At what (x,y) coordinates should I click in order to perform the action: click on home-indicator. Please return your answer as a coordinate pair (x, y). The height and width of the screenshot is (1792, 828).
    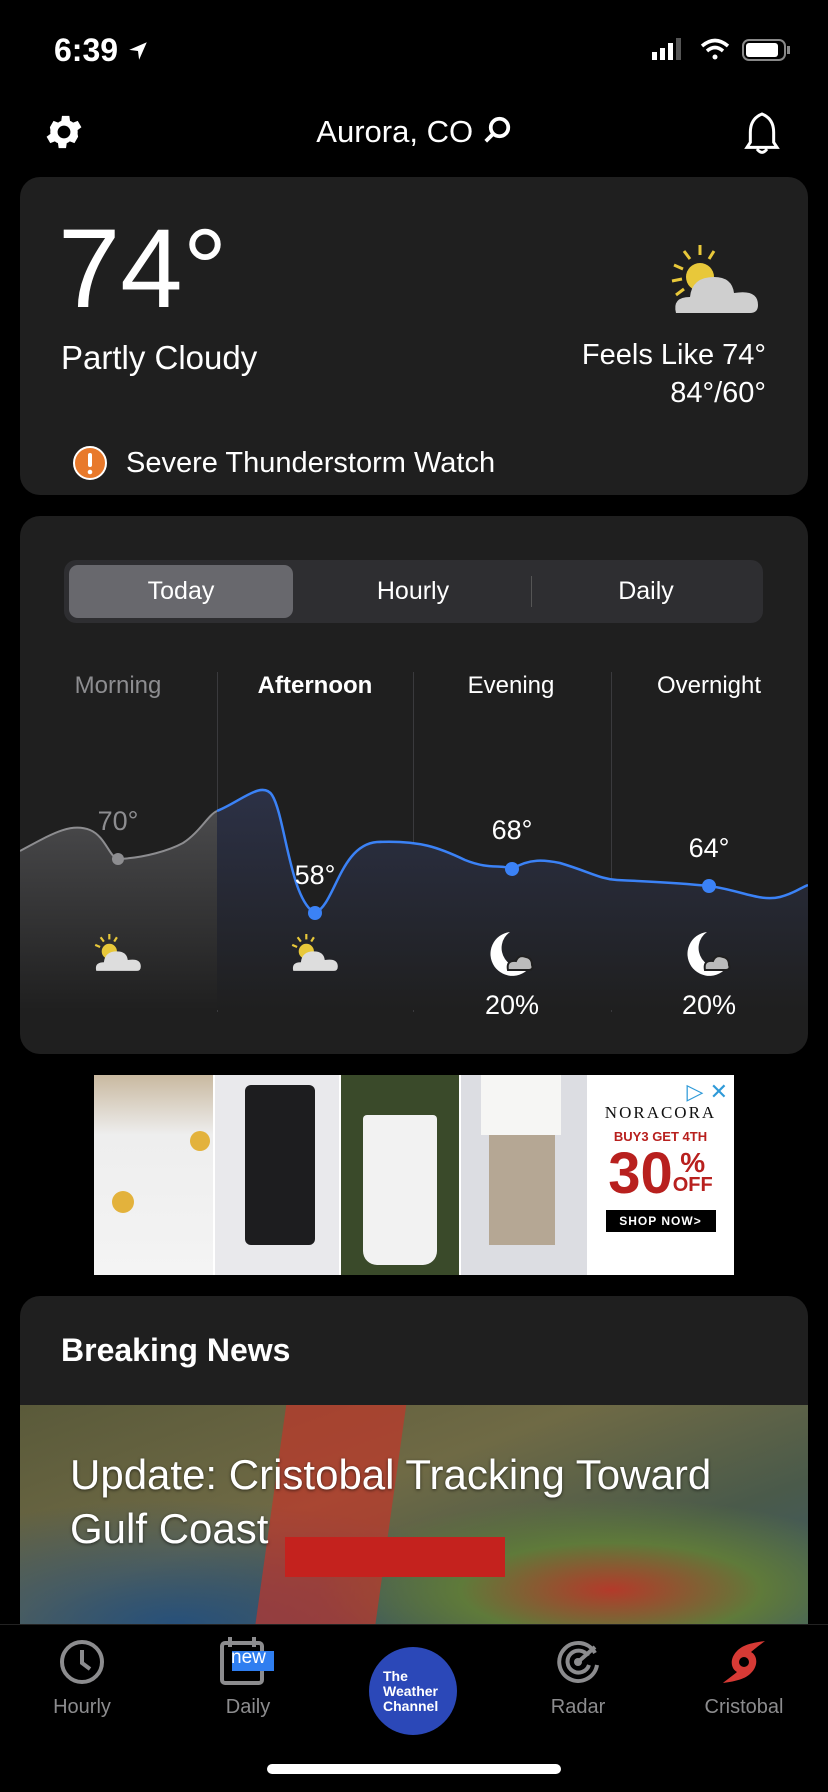
    Looking at the image, I should click on (414, 1769).